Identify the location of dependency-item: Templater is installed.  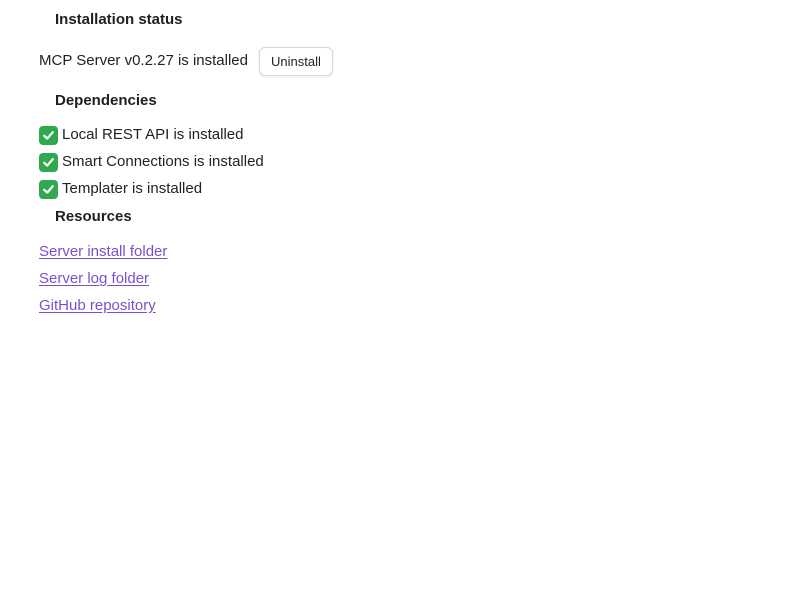
(120, 189).